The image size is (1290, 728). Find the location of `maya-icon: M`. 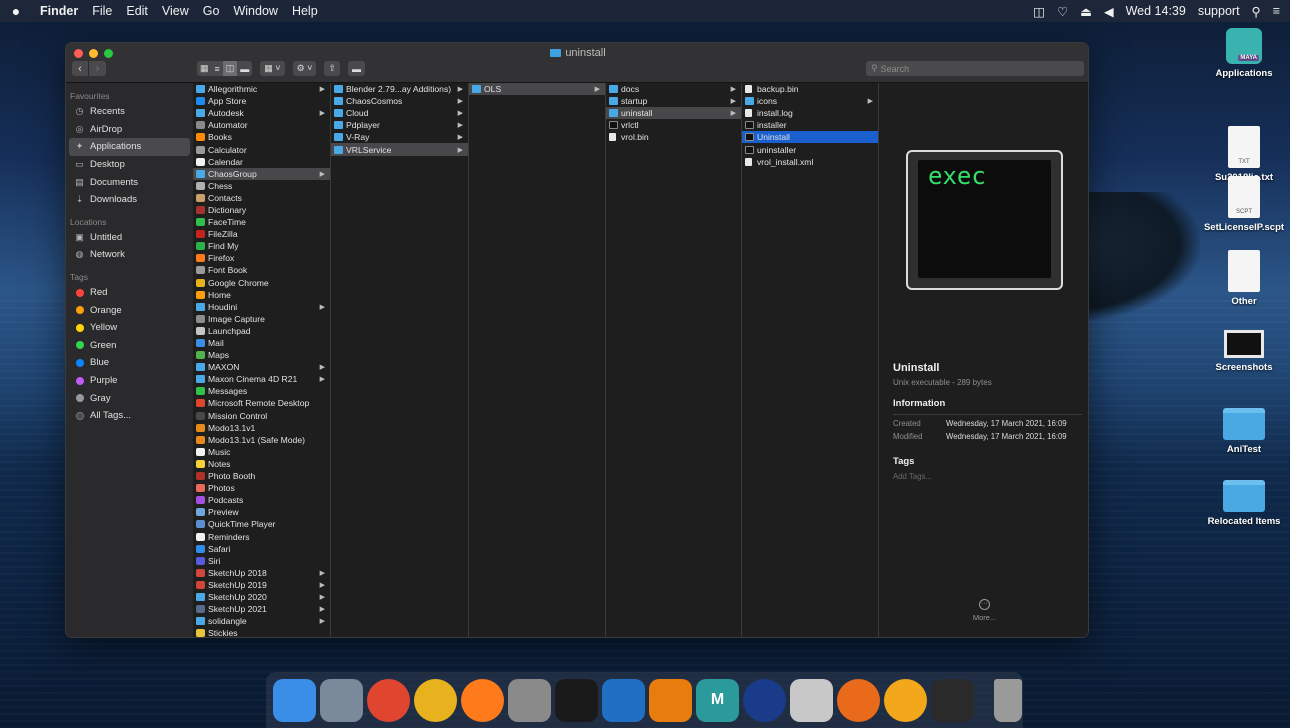

maya-icon: M is located at coordinates (717, 700).